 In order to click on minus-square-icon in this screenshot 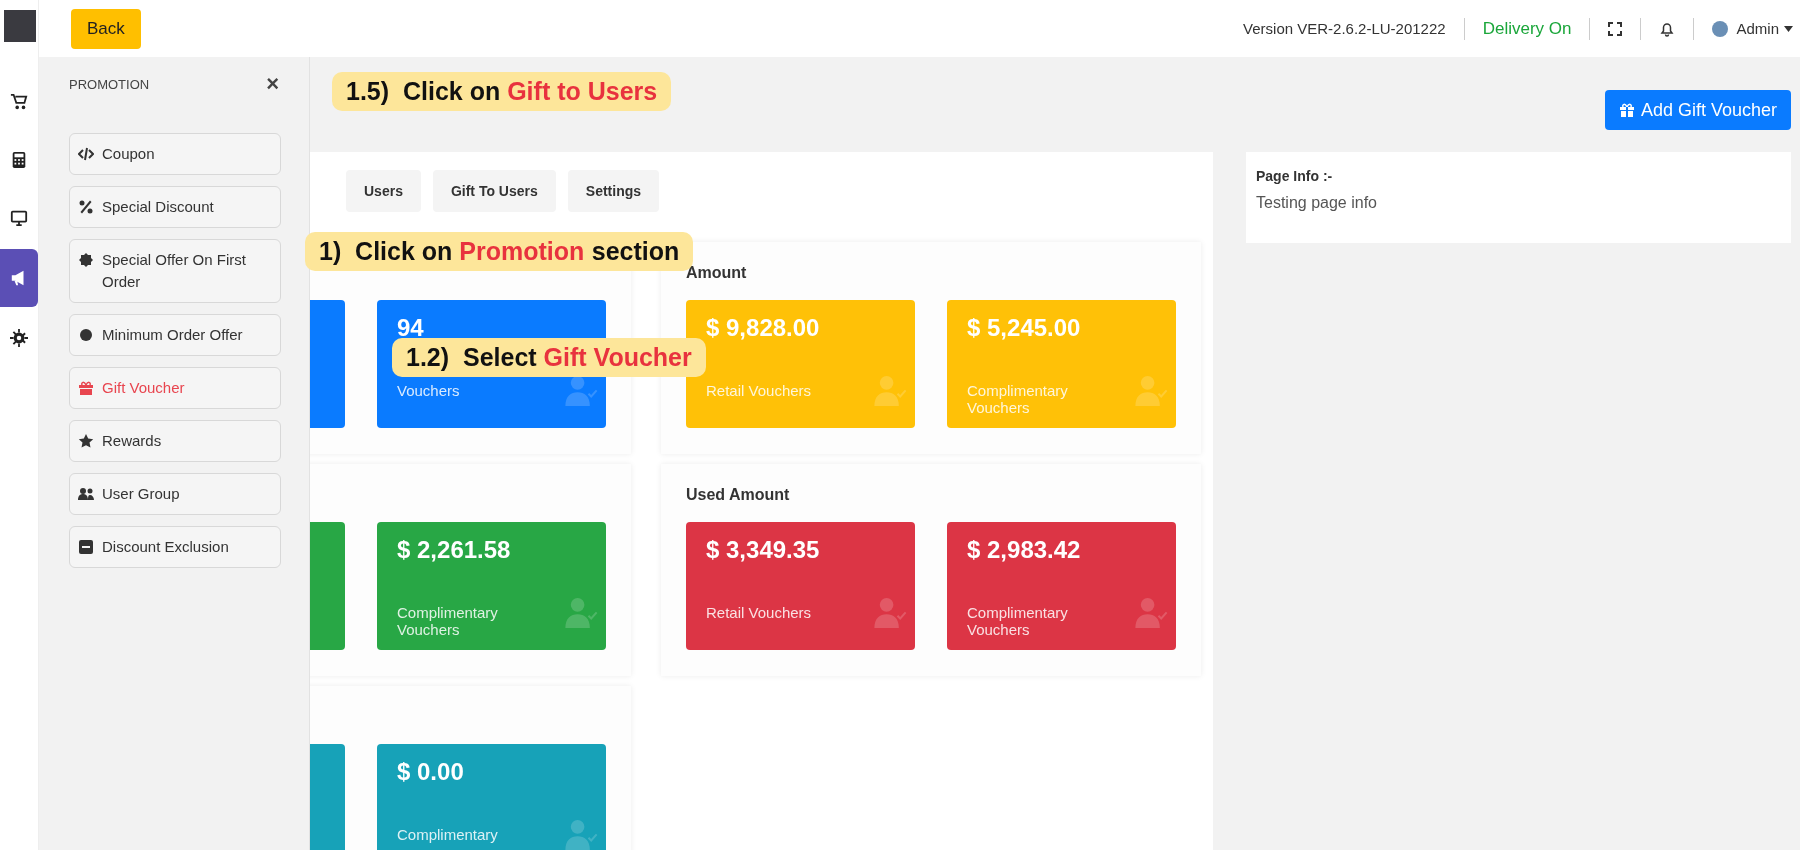, I will do `click(86, 547)`.